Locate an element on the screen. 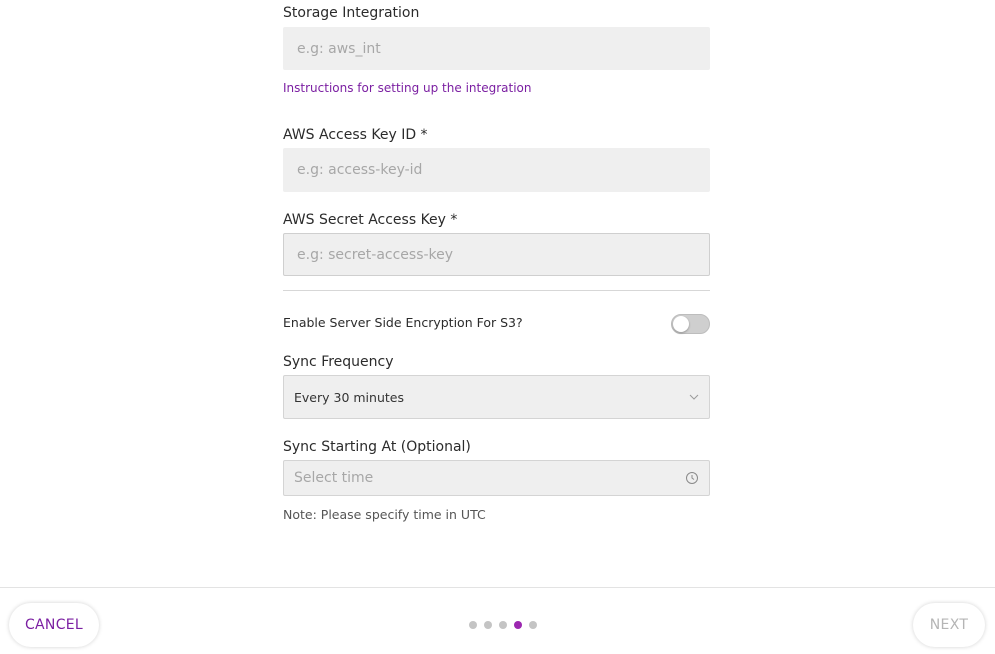 Image resolution: width=995 pixels, height=654 pixels. aws-secret-key-label: AWS Secret Access Key * is located at coordinates (370, 220).